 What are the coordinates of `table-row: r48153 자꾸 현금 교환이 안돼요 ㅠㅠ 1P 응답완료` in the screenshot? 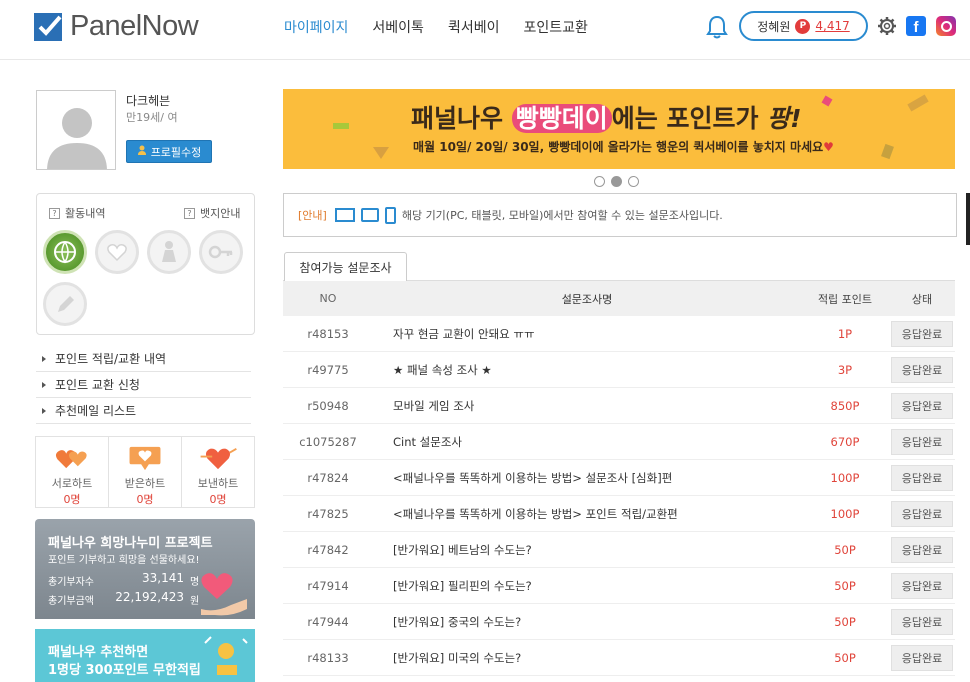 It's located at (619, 334).